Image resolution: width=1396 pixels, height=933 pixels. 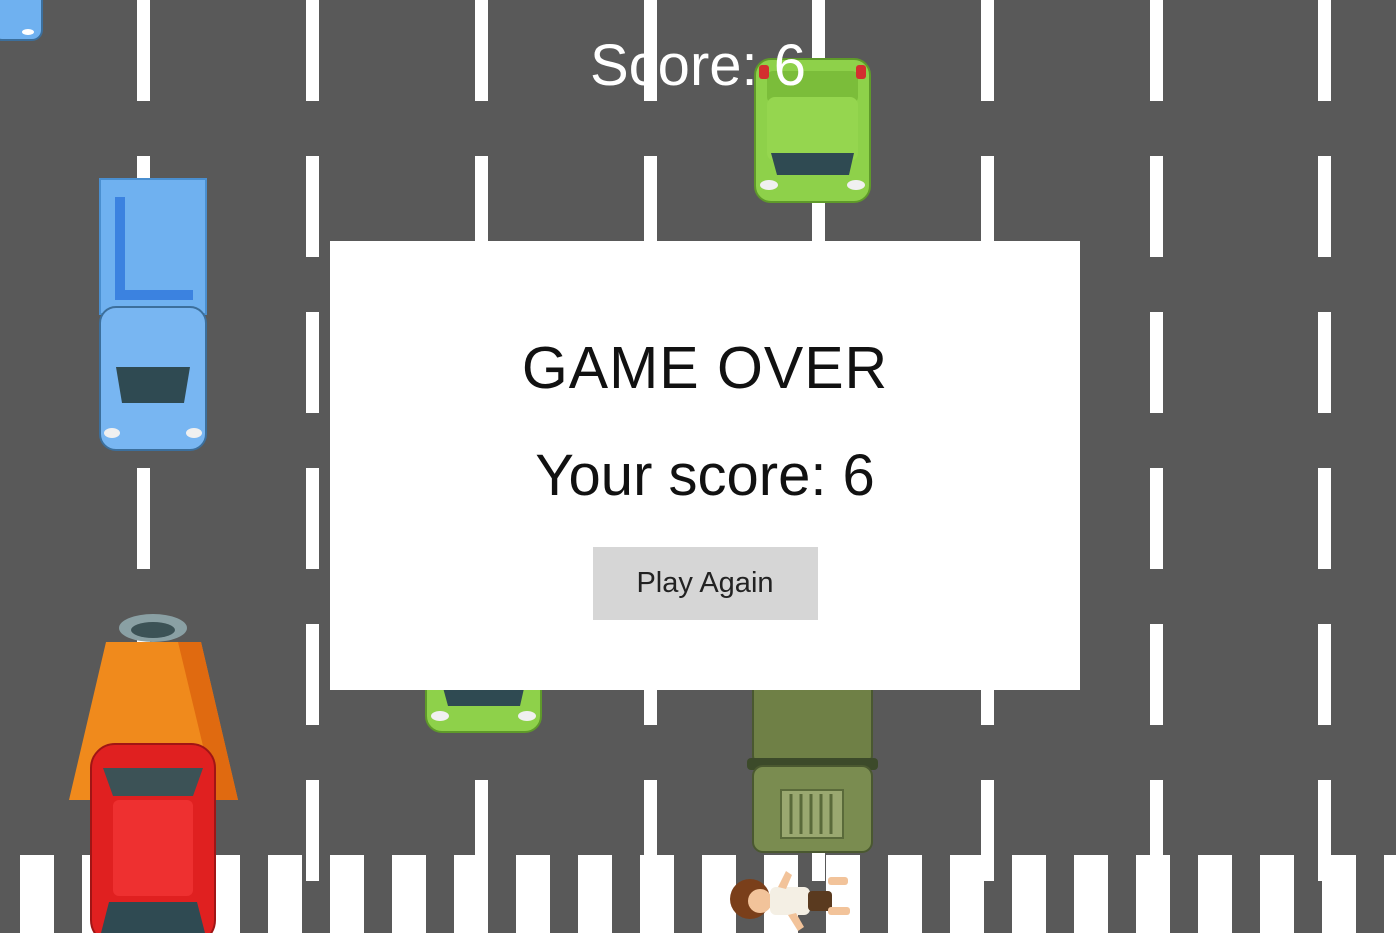 What do you see at coordinates (153, 838) in the screenshot?
I see `red-car-icon` at bounding box center [153, 838].